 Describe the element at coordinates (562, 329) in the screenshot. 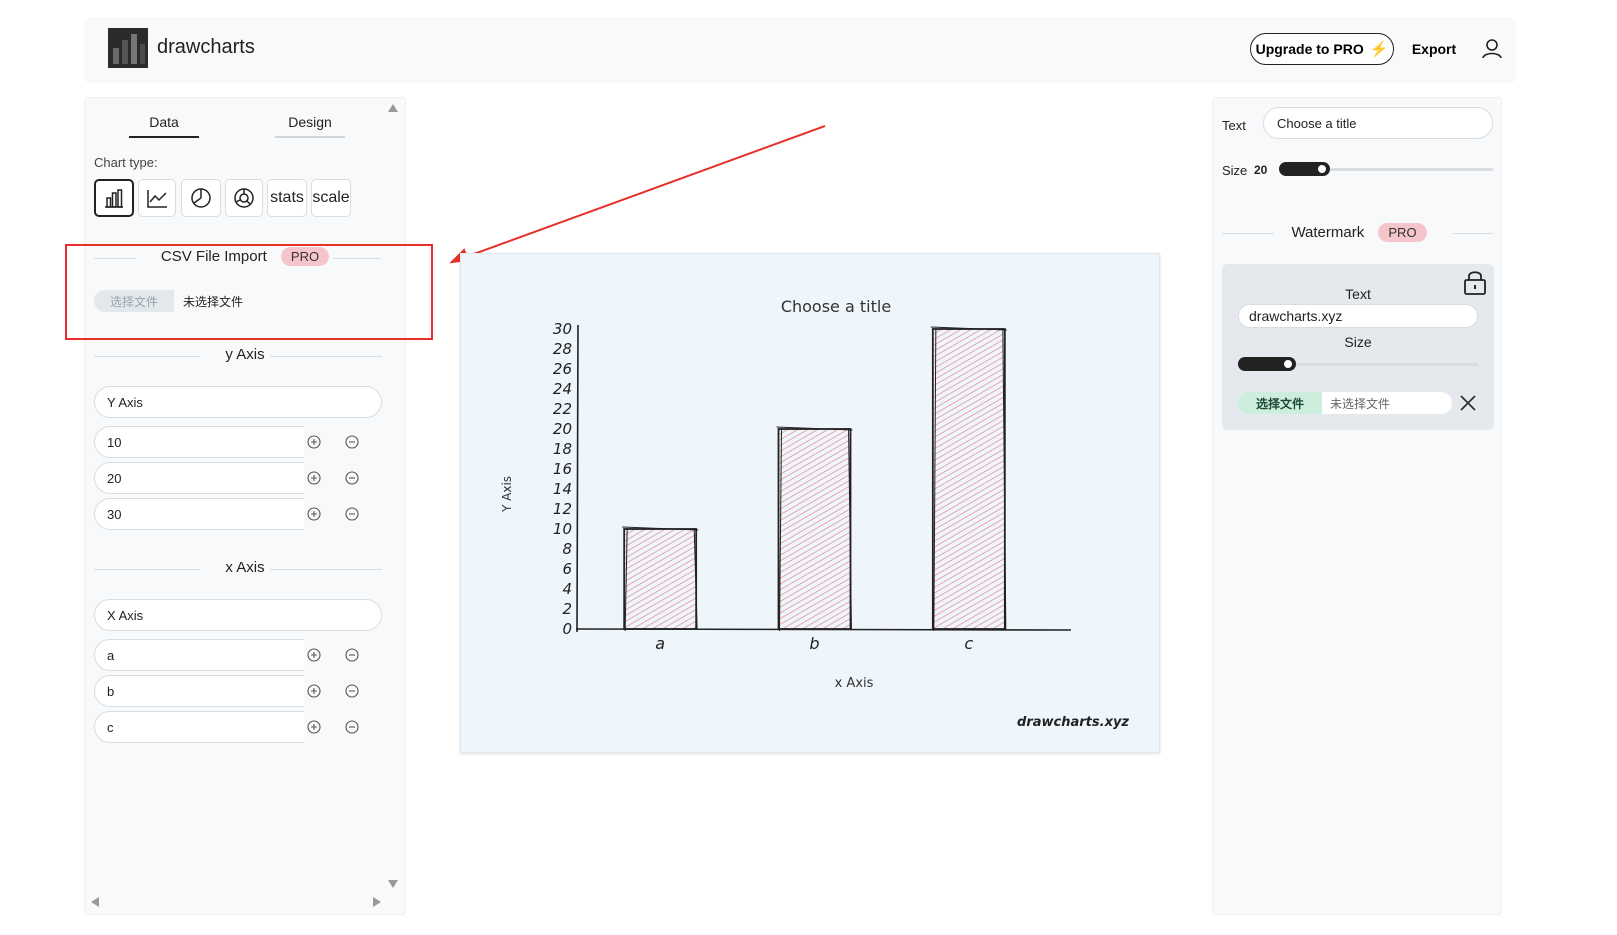

I see `y-tick-label: 30` at that location.